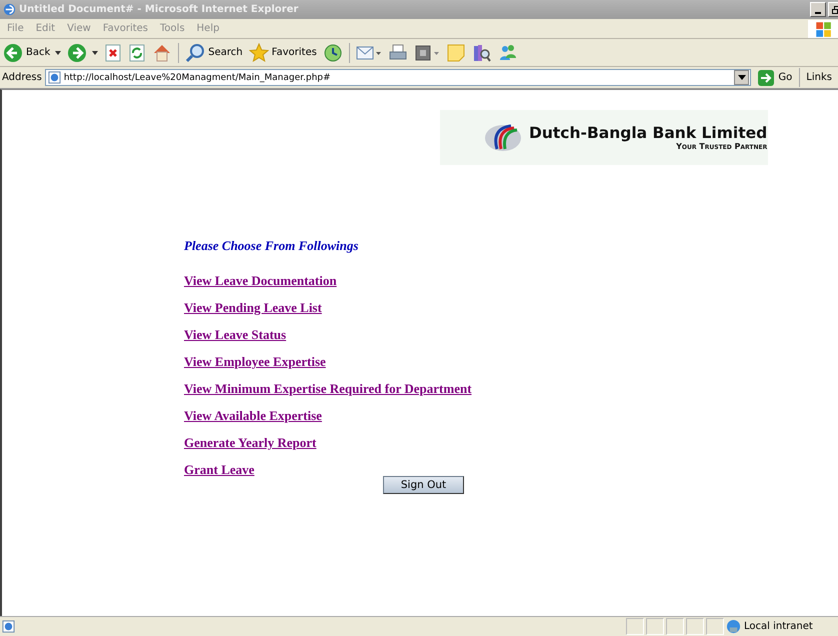 The image size is (838, 636). Describe the element at coordinates (9, 9) in the screenshot. I see `browser-icon` at that location.